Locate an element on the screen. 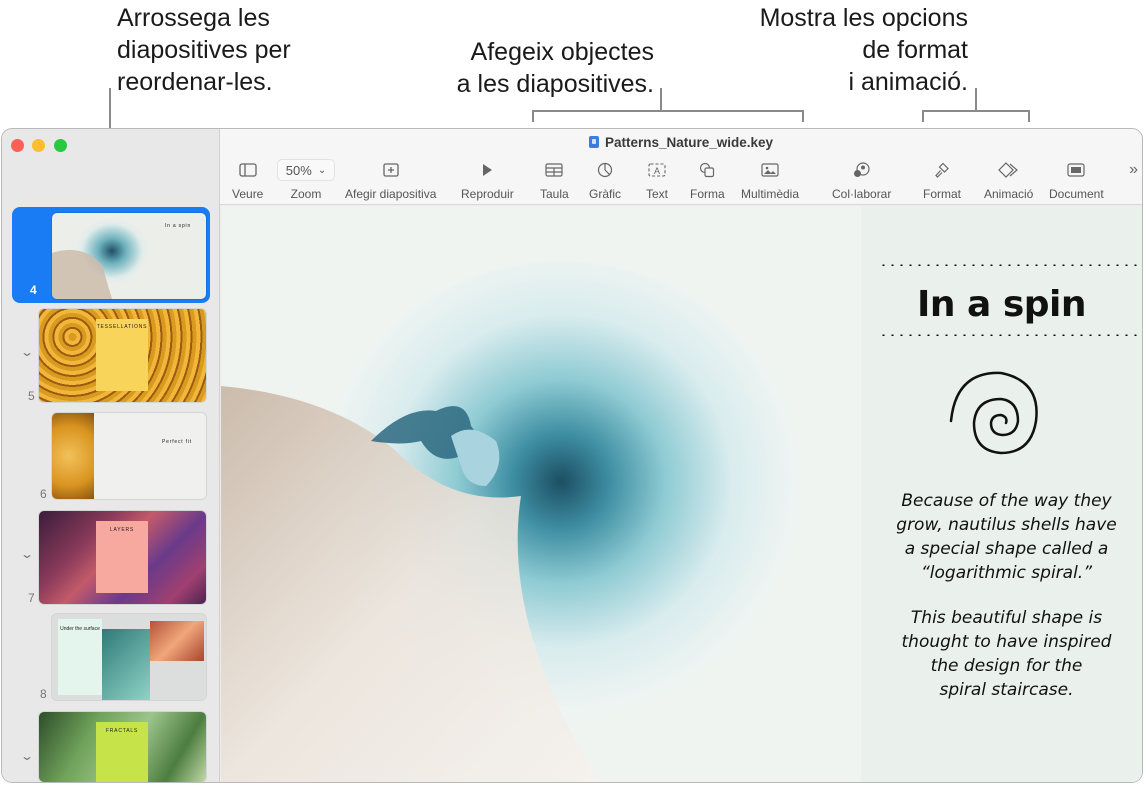  dotted-divider is located at coordinates (1010, 335).